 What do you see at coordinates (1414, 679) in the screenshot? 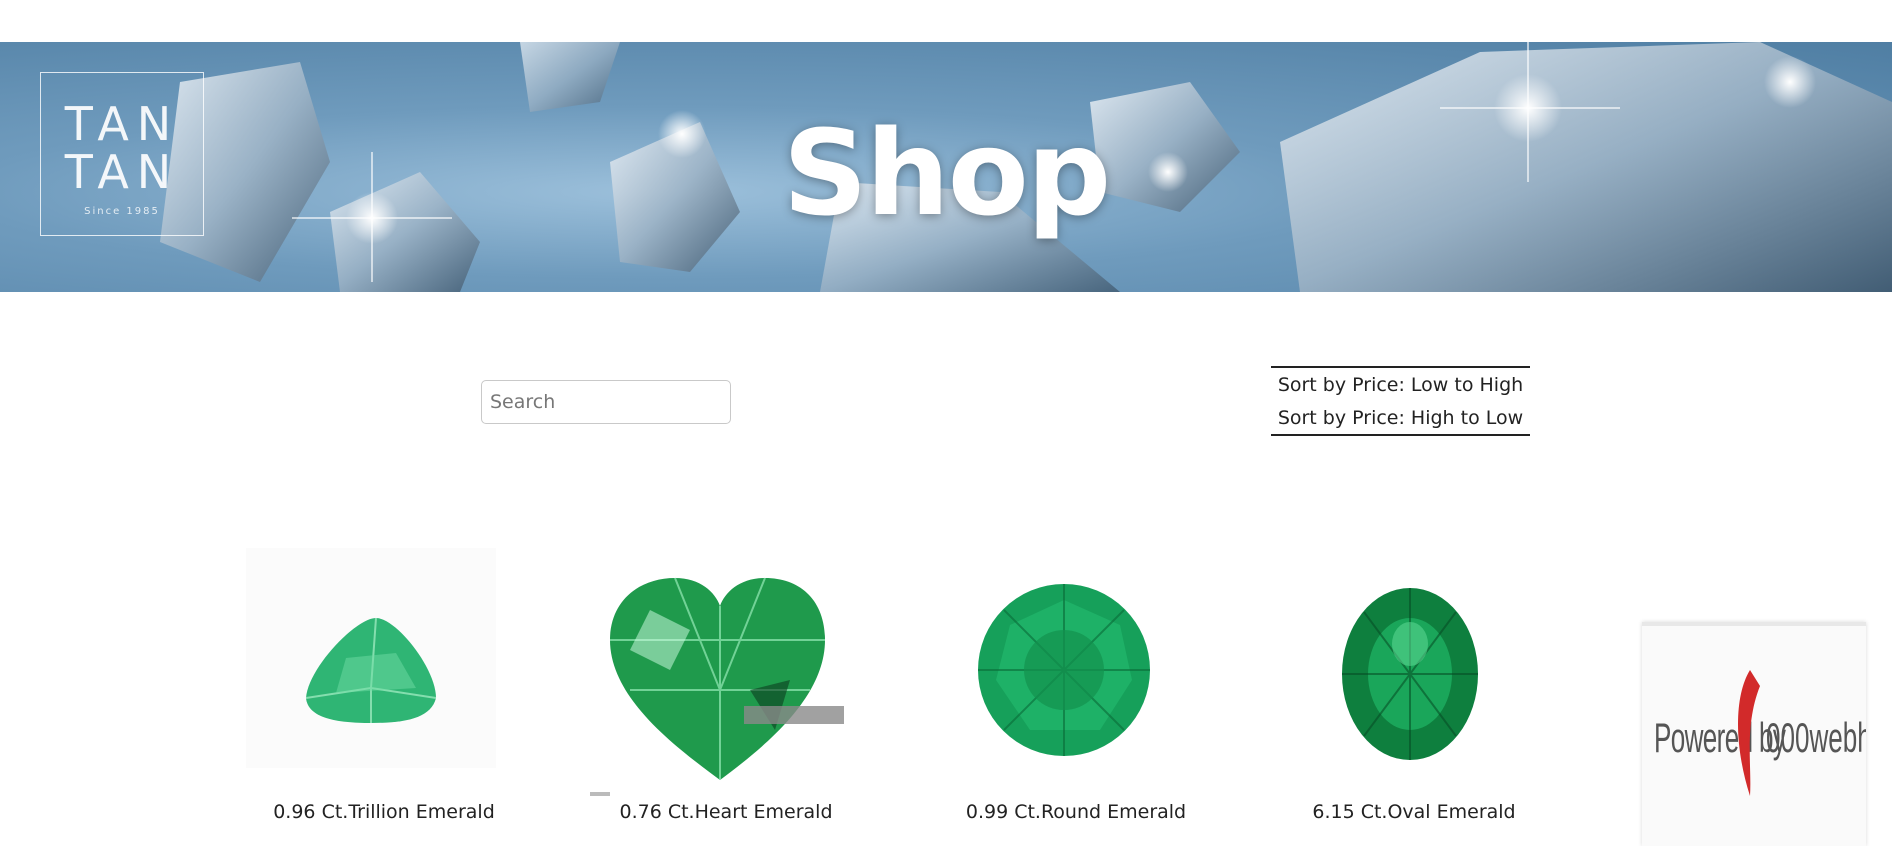
I see `oval-emerald-image` at bounding box center [1414, 679].